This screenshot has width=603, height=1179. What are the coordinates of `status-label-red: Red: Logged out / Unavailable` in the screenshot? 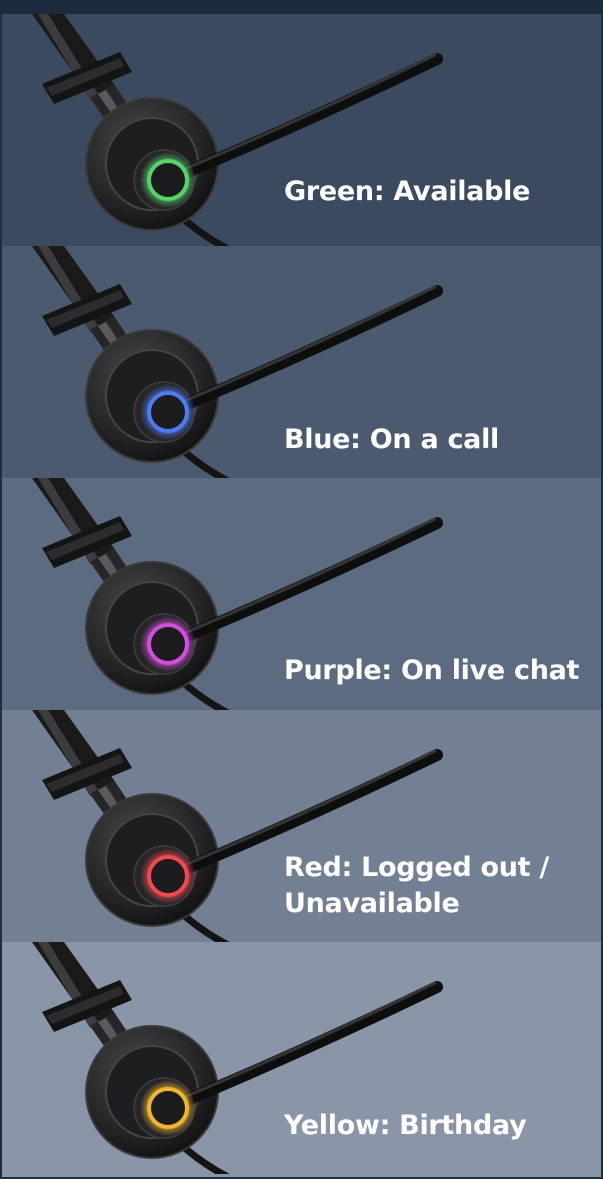 It's located at (416, 885).